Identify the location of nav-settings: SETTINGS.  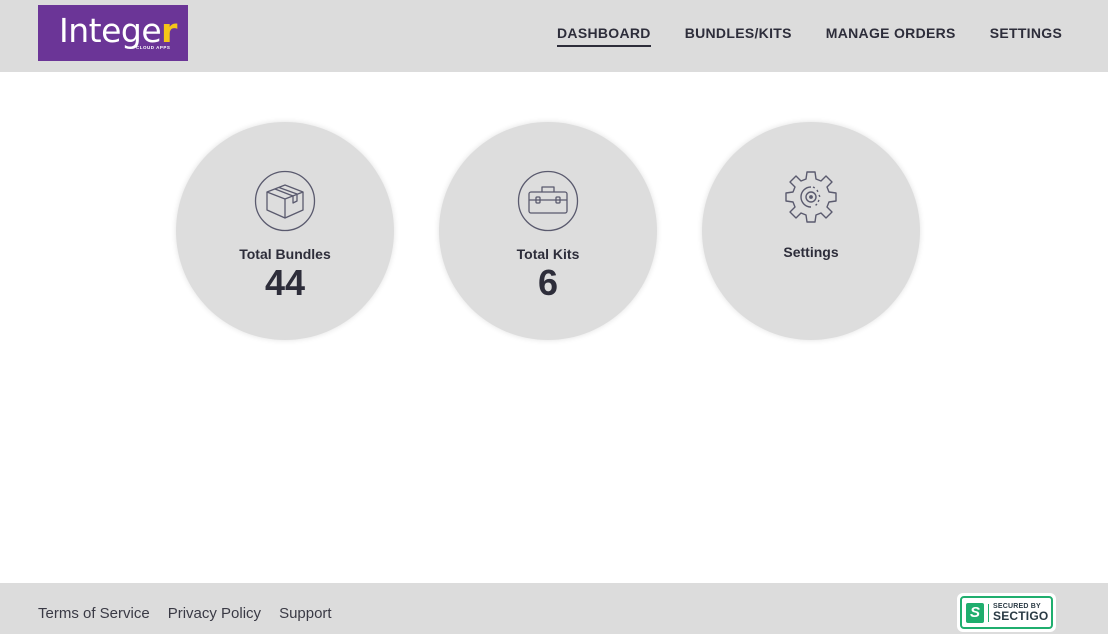
(1026, 35).